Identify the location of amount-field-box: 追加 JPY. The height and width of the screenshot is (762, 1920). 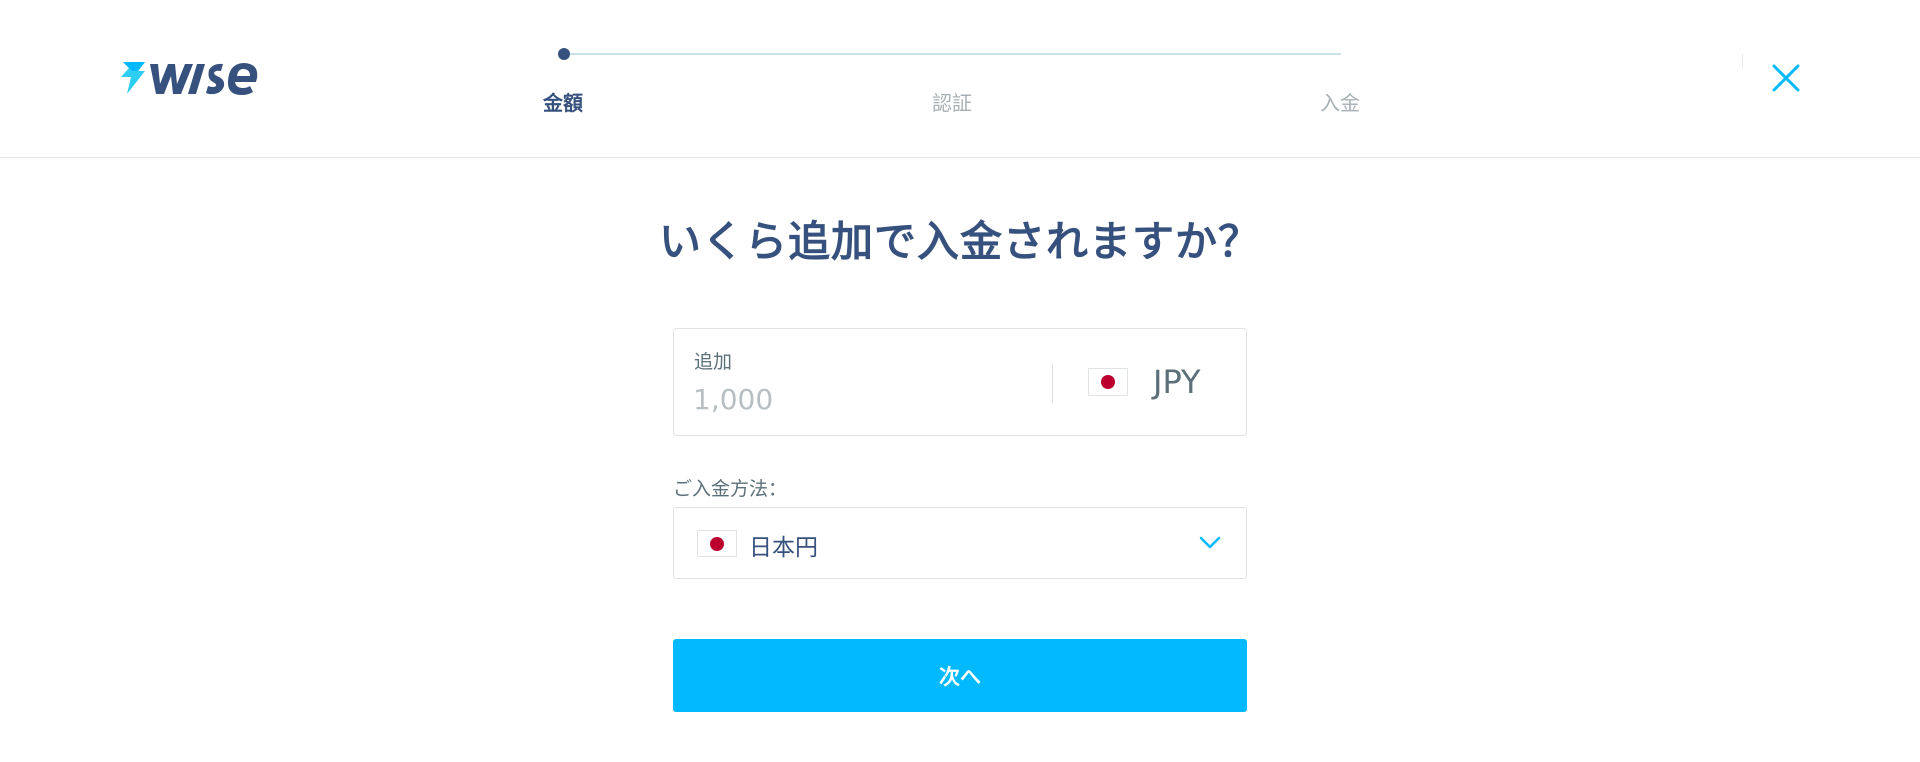
(960, 382).